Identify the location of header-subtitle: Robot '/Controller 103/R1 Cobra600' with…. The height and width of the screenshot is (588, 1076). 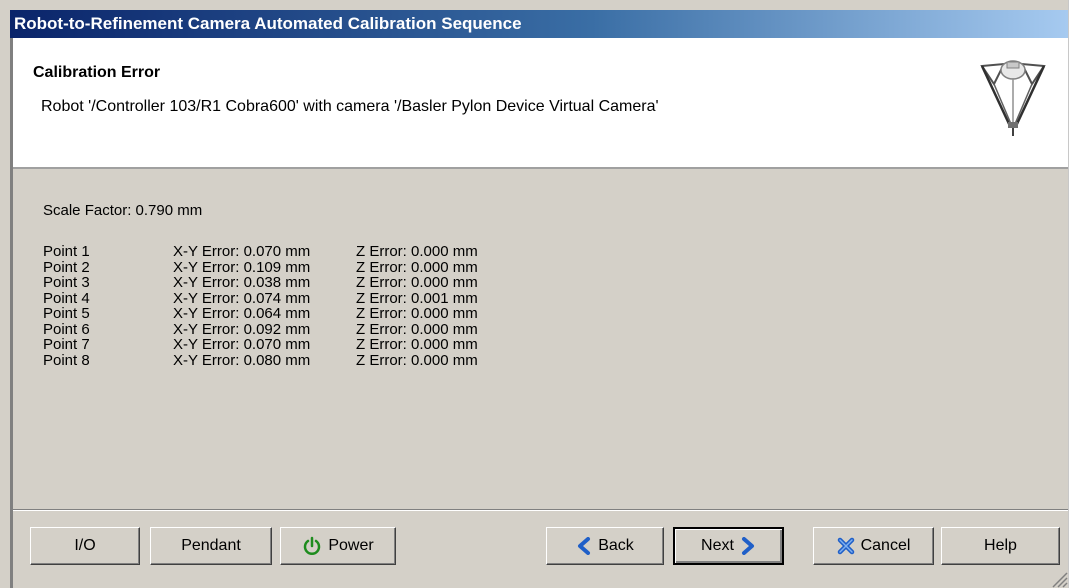
(350, 106).